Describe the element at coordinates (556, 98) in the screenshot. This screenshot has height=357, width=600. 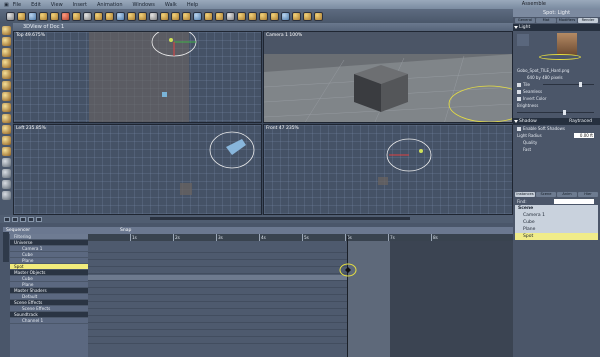
I see `invert-row: Invert Color` at that location.